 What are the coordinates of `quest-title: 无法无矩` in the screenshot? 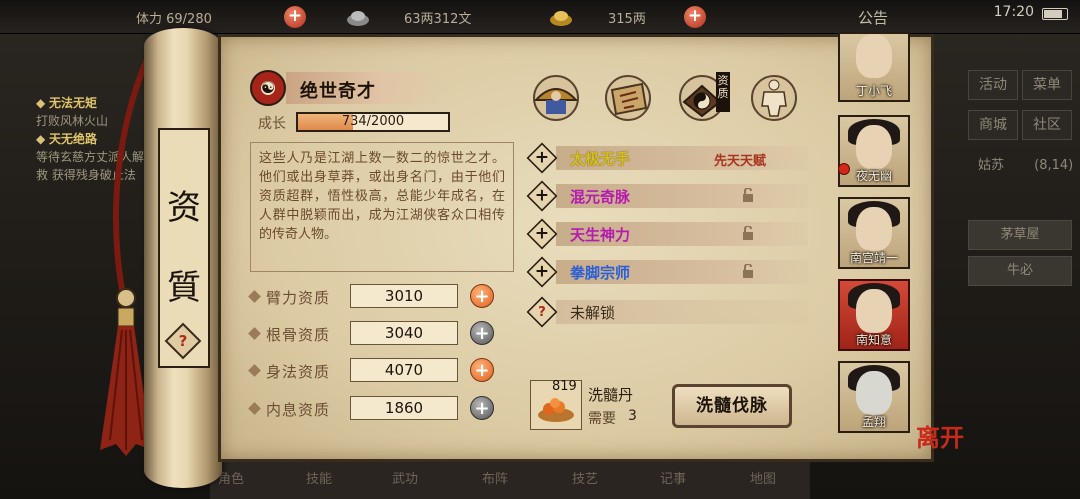 It's located at (73, 103).